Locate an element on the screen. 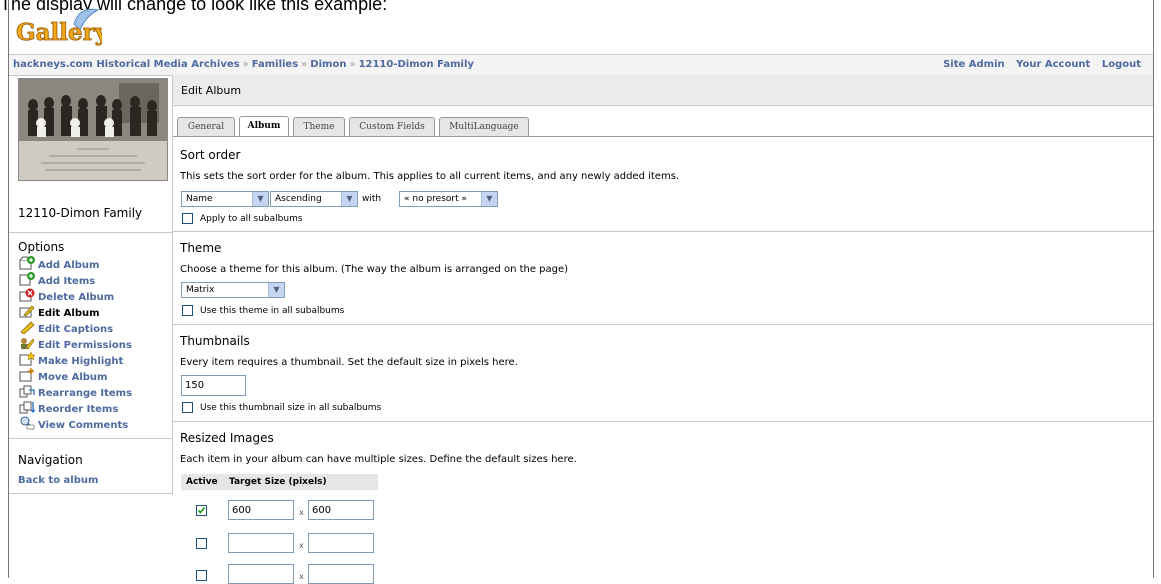 The image size is (1161, 584). sidebar-item-reorder-items: Reorder Items is located at coordinates (68, 408).